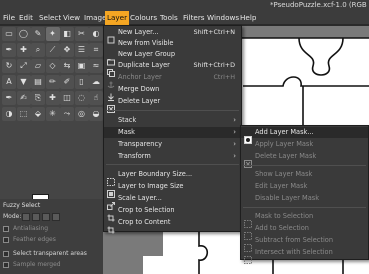 This screenshot has width=369, height=274. I want to click on menu-file: File, so click(9, 18).